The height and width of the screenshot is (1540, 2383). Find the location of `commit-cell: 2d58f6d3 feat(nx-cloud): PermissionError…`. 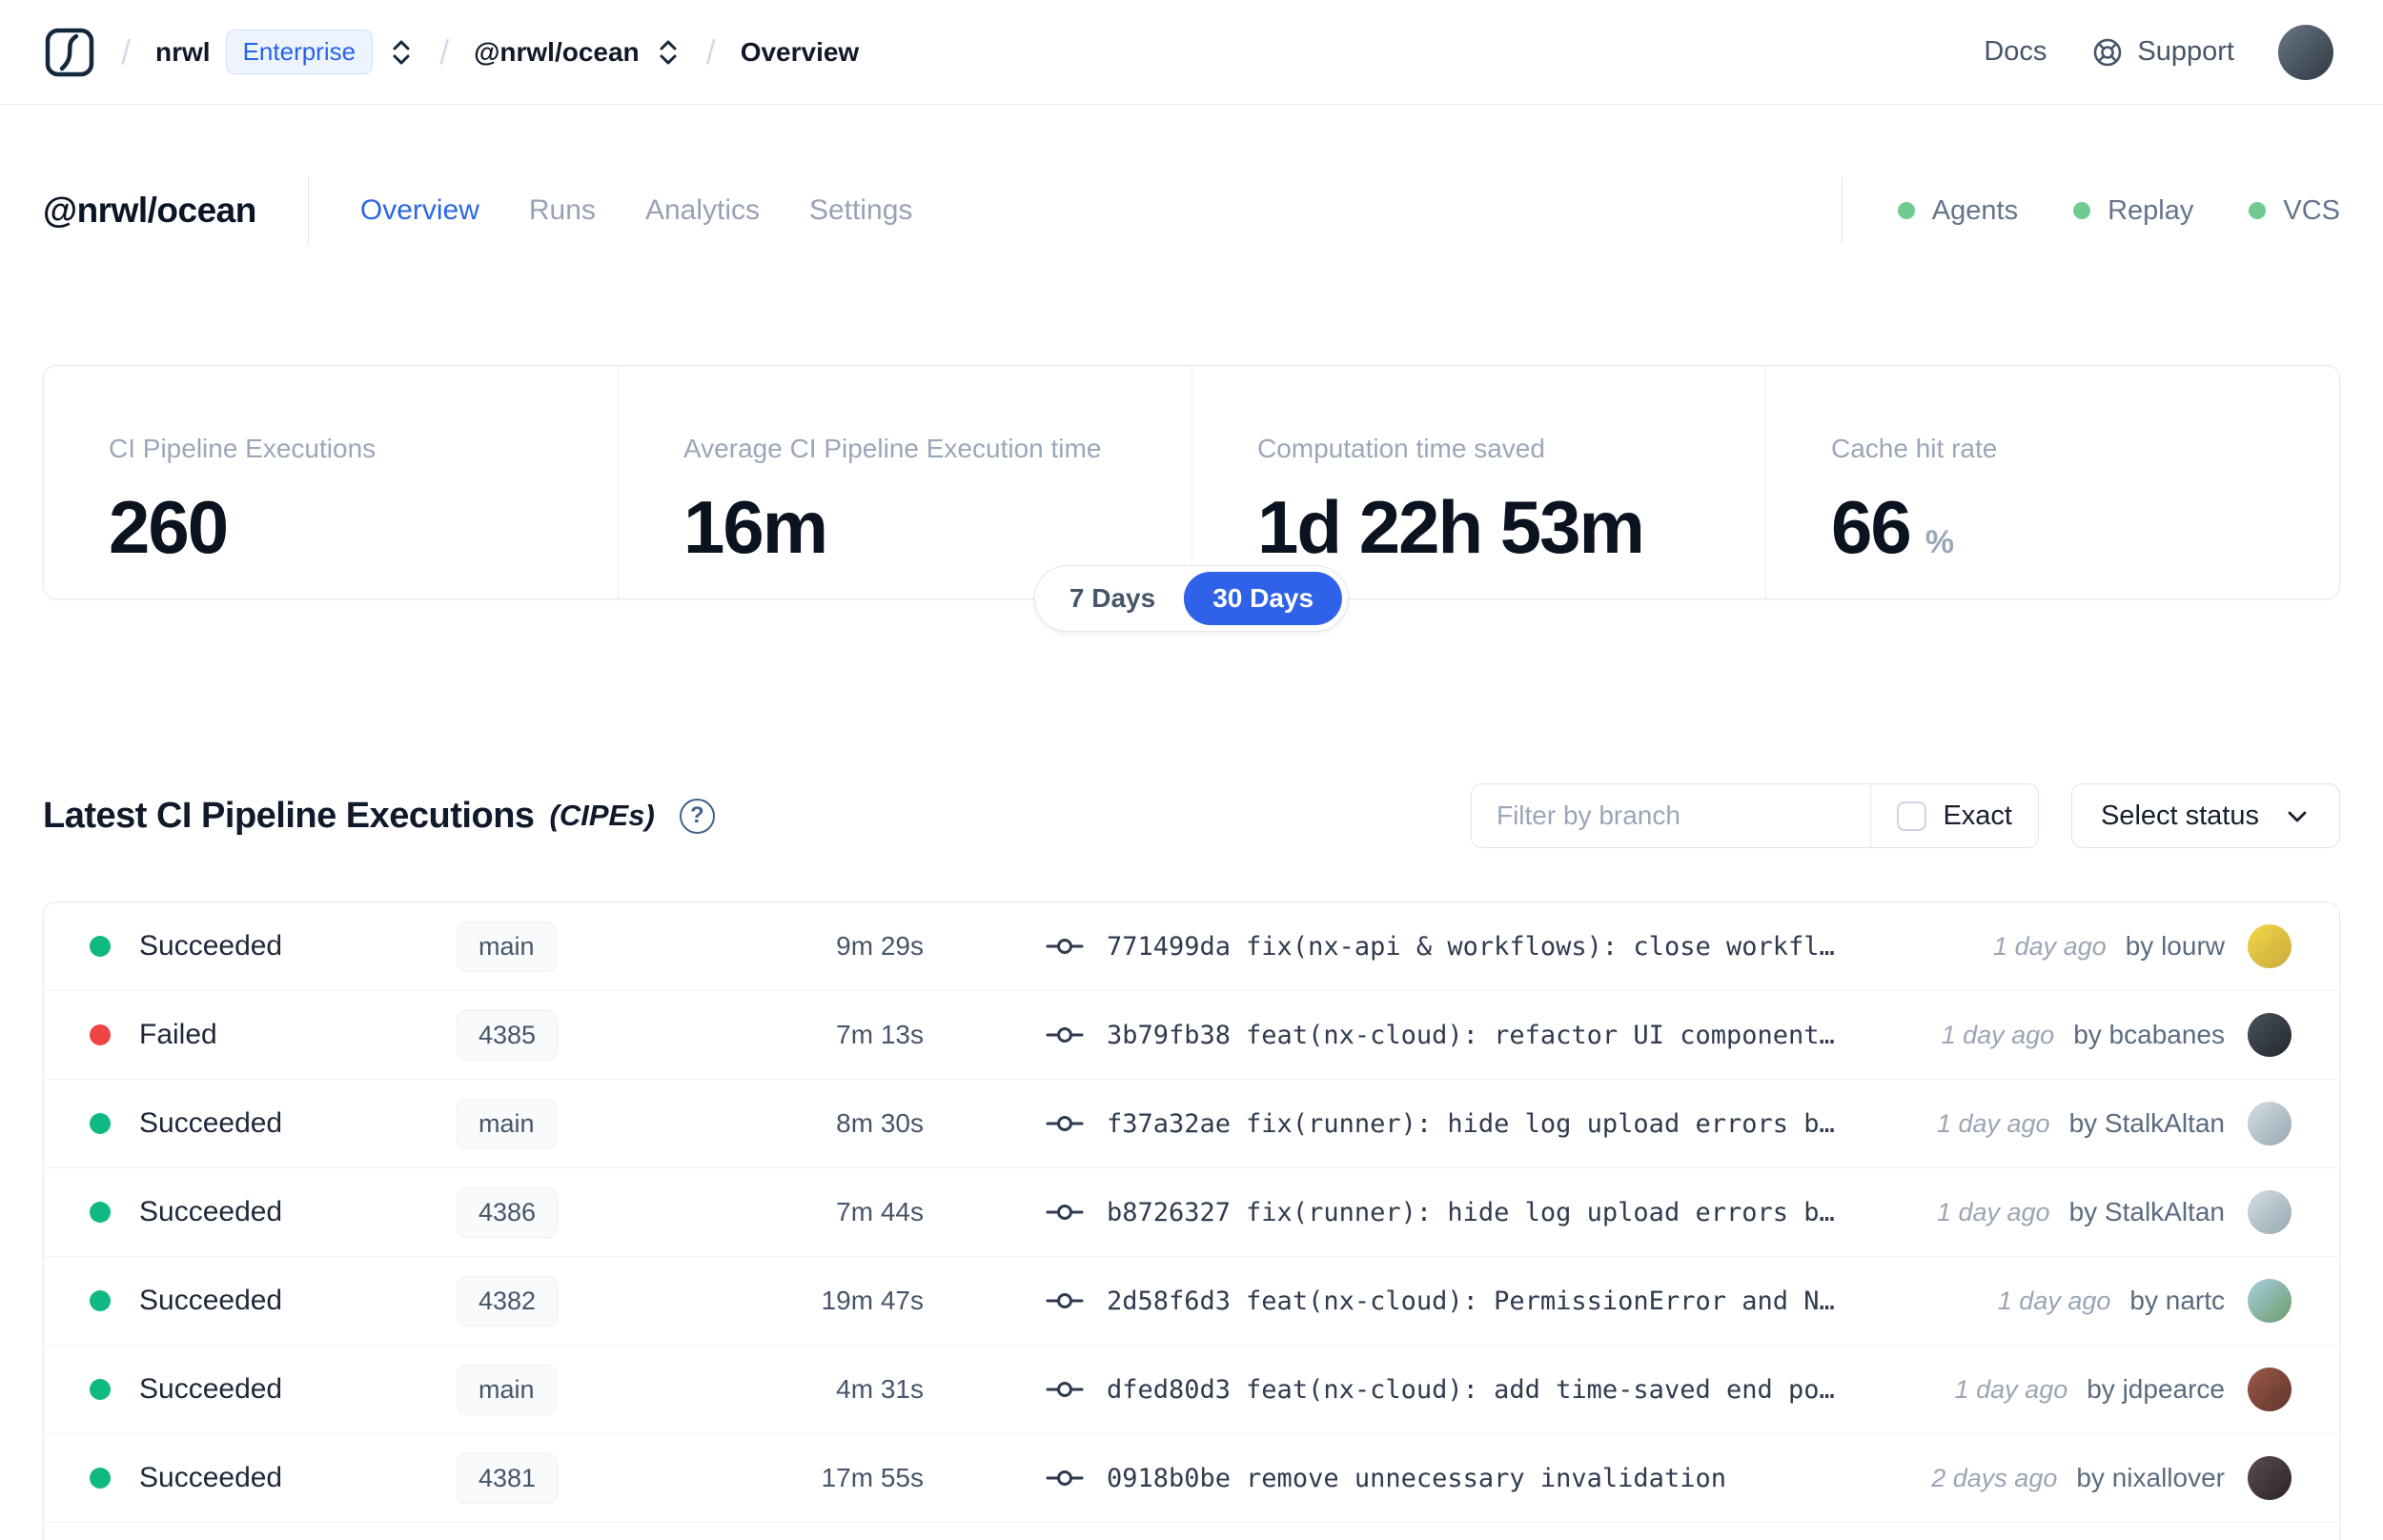

commit-cell: 2d58f6d3 feat(nx-cloud): PermissionError… is located at coordinates (1441, 1301).